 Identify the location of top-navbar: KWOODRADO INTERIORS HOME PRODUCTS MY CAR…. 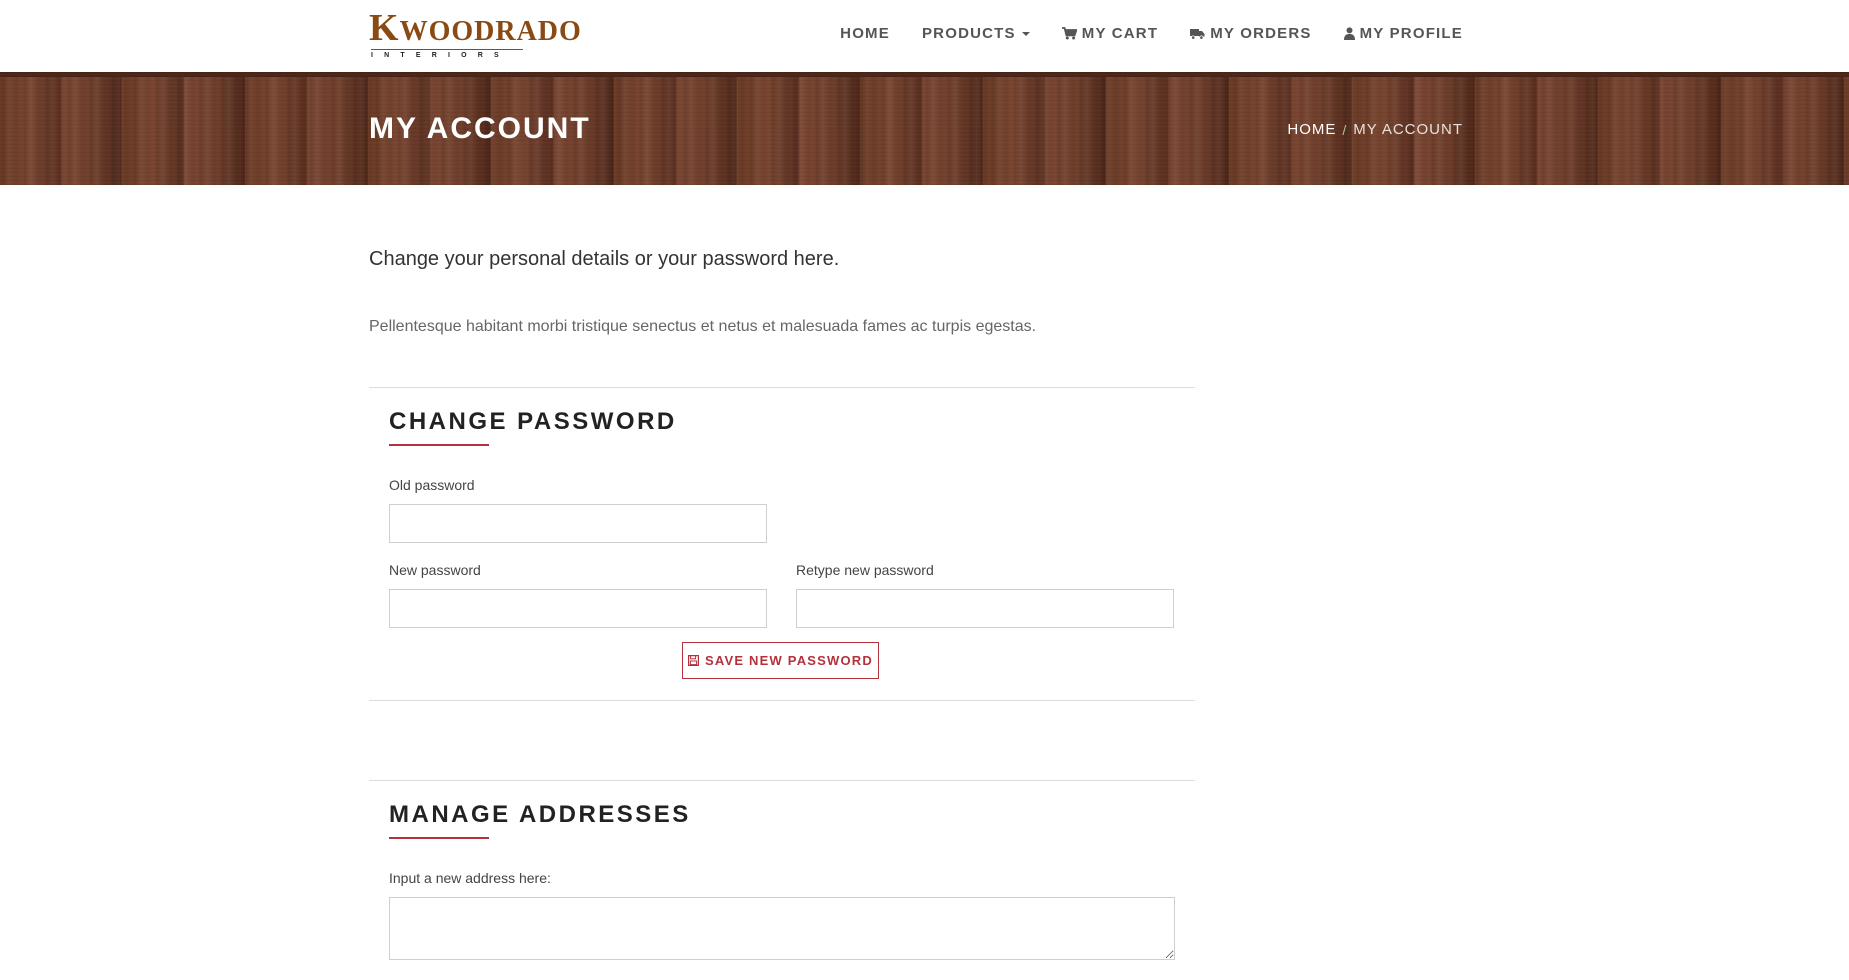
(924, 36).